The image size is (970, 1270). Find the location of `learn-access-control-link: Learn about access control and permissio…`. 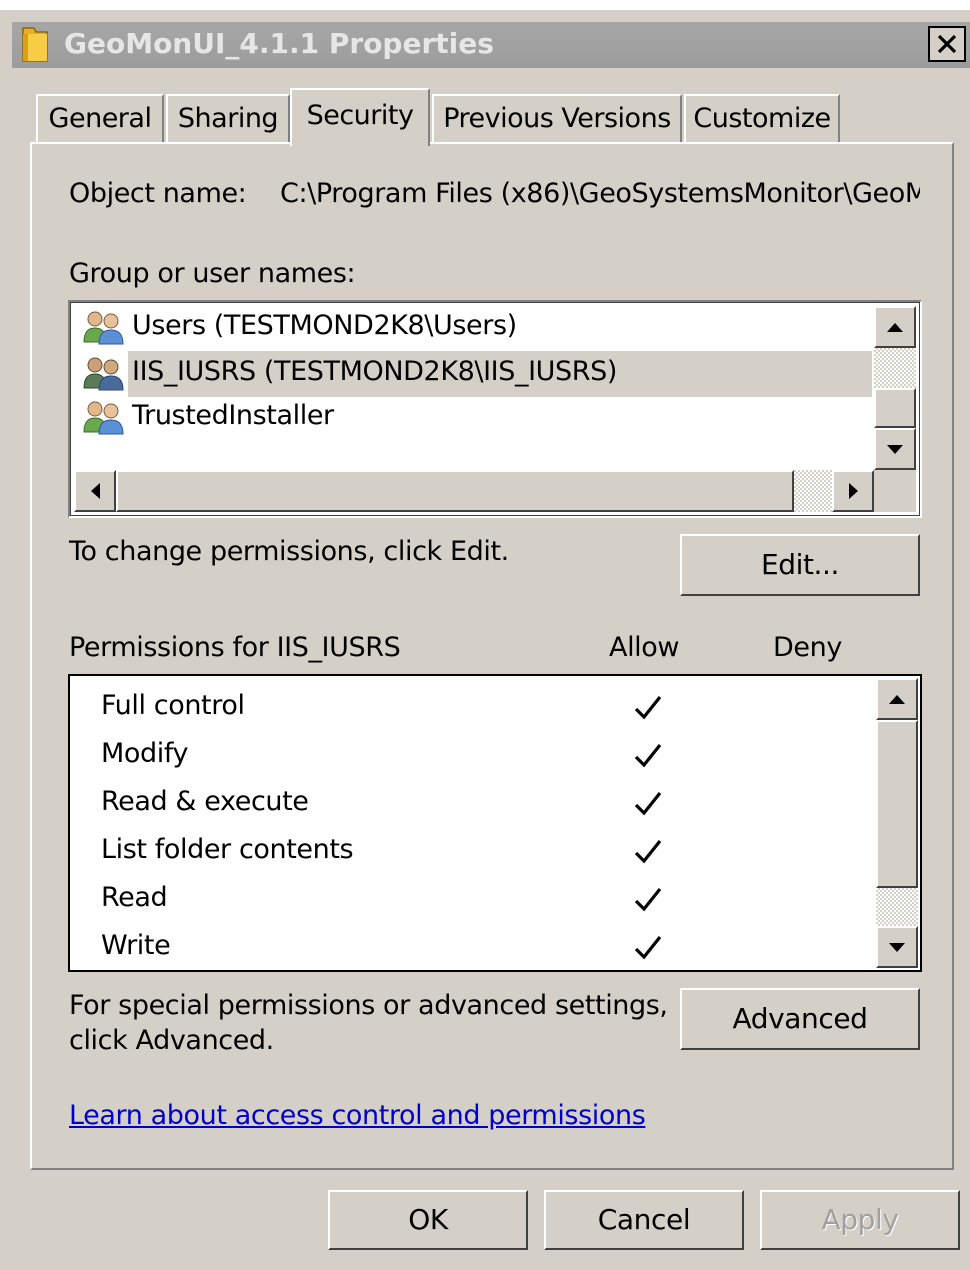

learn-access-control-link: Learn about access control and permissio… is located at coordinates (357, 1115).